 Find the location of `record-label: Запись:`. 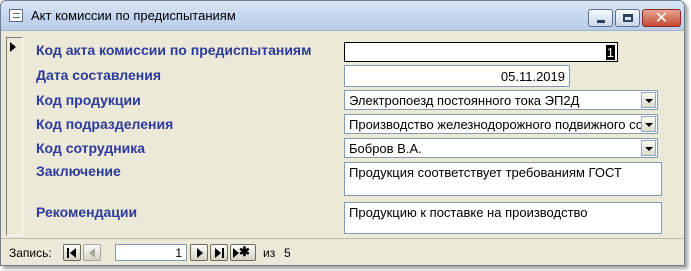

record-label: Запись: is located at coordinates (30, 253).